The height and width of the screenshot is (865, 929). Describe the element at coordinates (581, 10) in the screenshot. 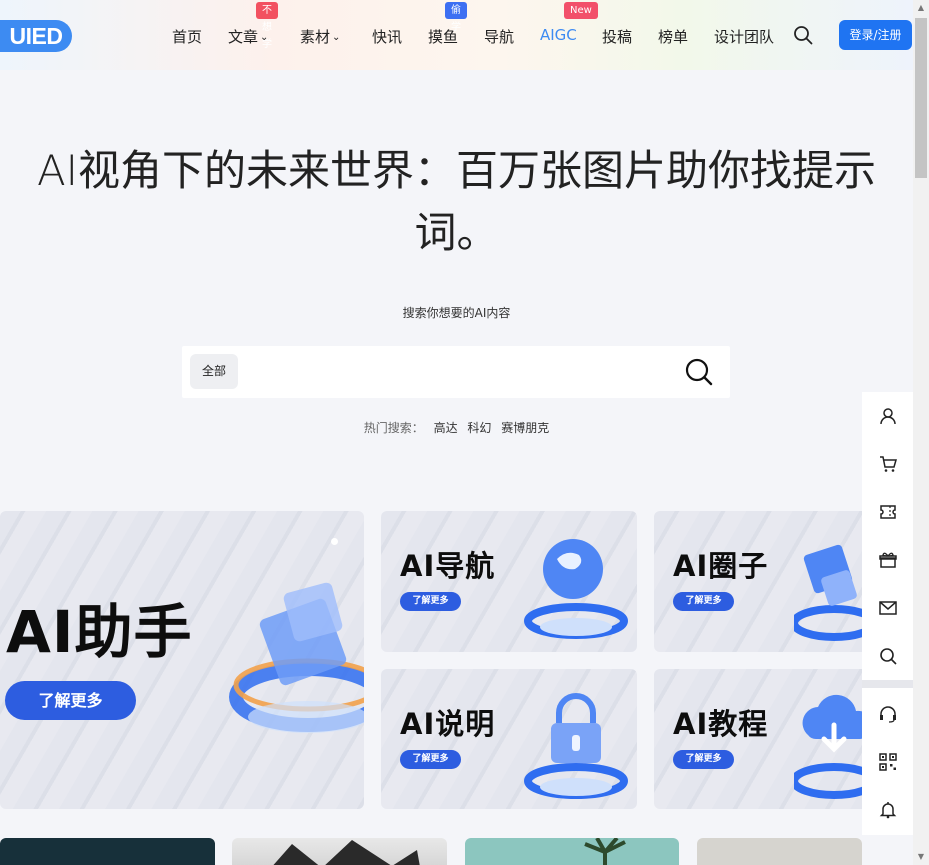

I see `nav-badge-aigc: New` at that location.